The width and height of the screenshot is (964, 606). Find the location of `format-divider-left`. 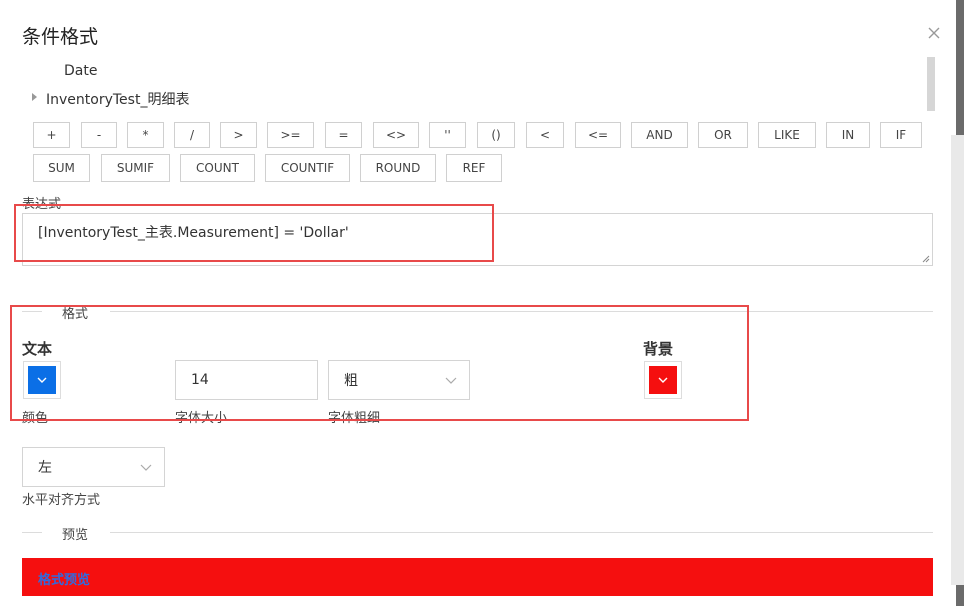

format-divider-left is located at coordinates (32, 311).